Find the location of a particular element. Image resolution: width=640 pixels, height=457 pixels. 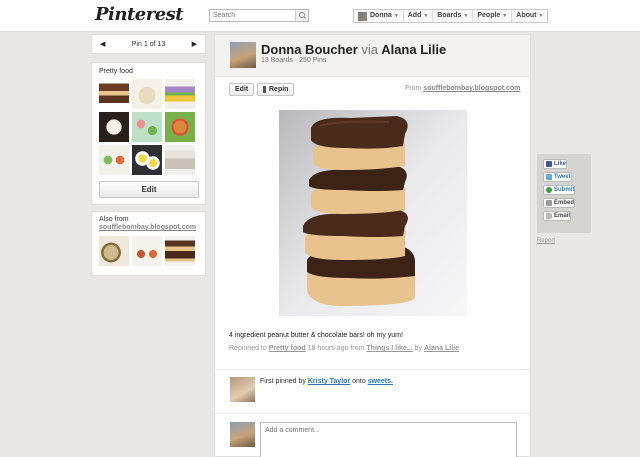

search-icon is located at coordinates (302, 15).